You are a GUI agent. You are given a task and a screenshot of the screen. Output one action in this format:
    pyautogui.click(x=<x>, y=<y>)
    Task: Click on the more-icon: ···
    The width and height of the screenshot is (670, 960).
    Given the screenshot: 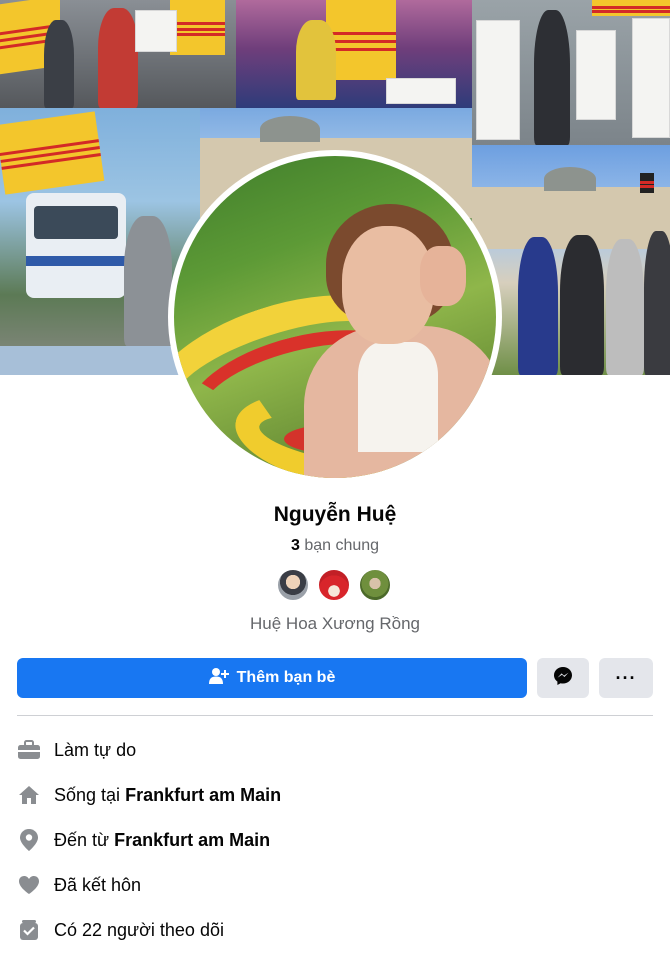 What is the action you would take?
    pyautogui.click(x=626, y=678)
    